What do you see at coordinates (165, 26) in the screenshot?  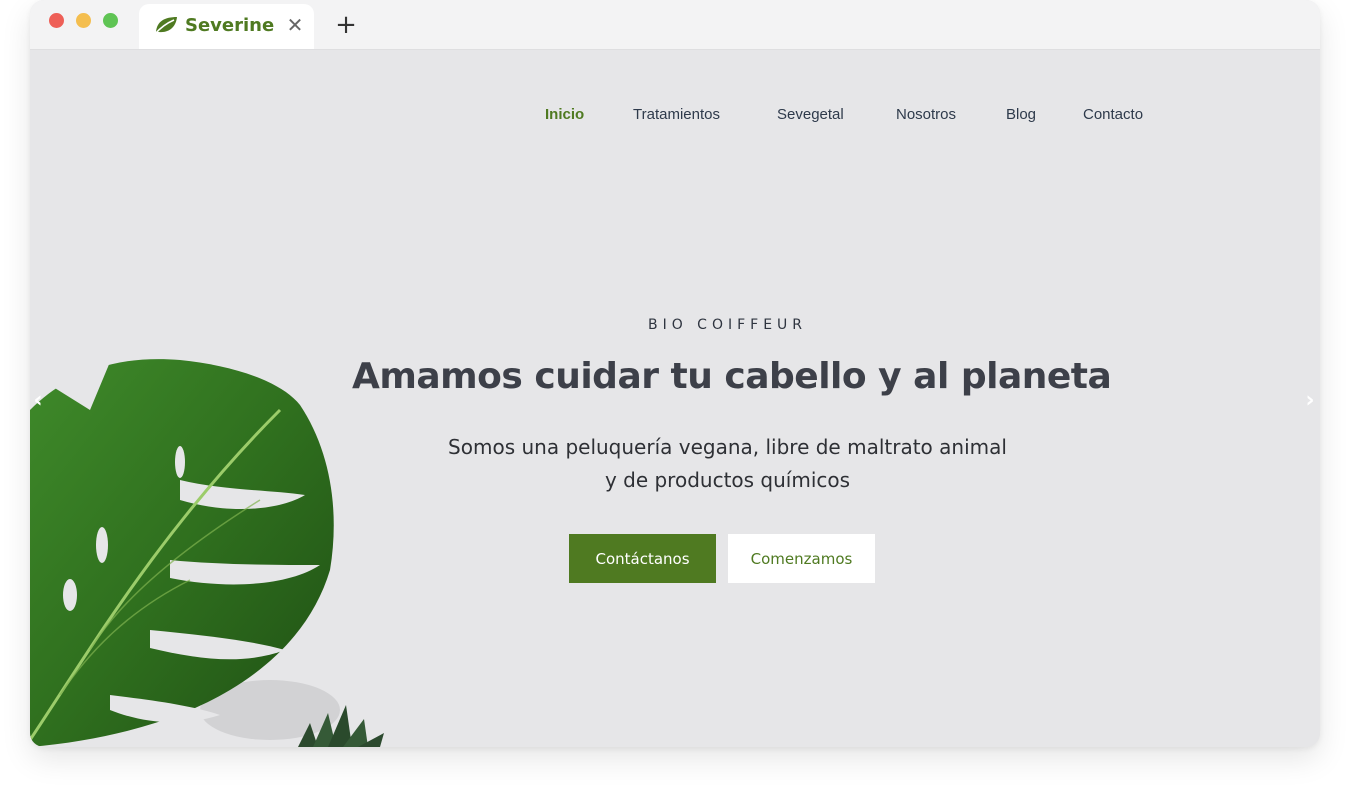 I see `leaf-icon` at bounding box center [165, 26].